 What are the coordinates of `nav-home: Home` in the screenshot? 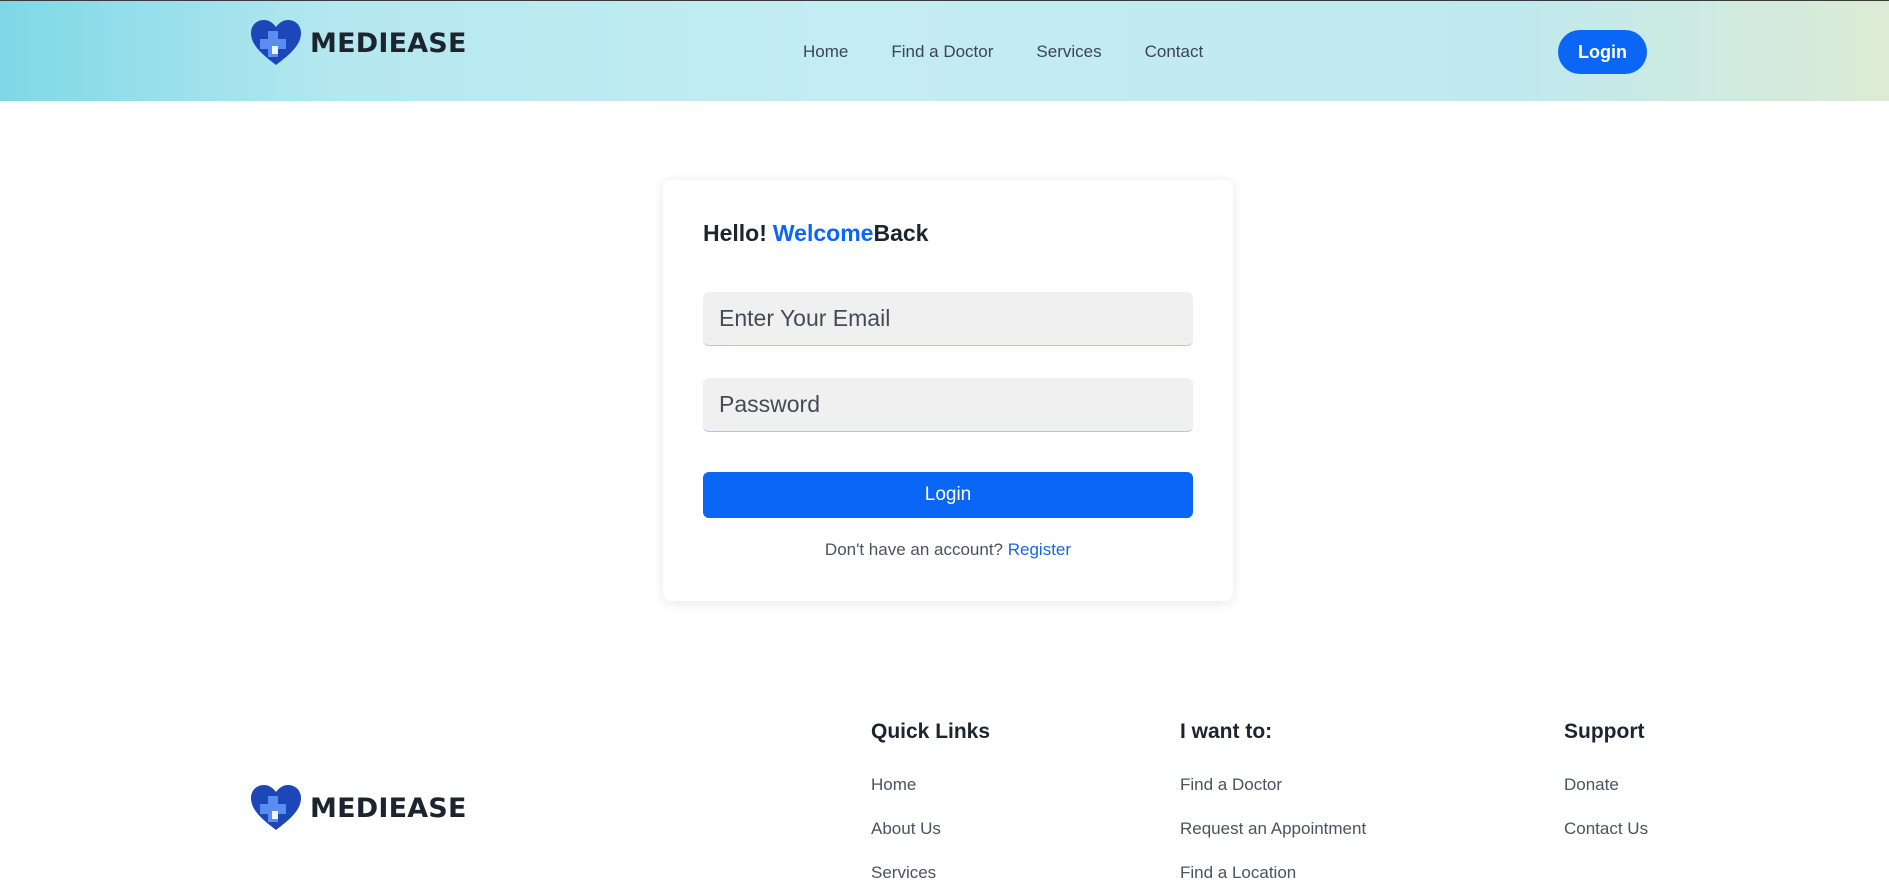 It's located at (825, 52).